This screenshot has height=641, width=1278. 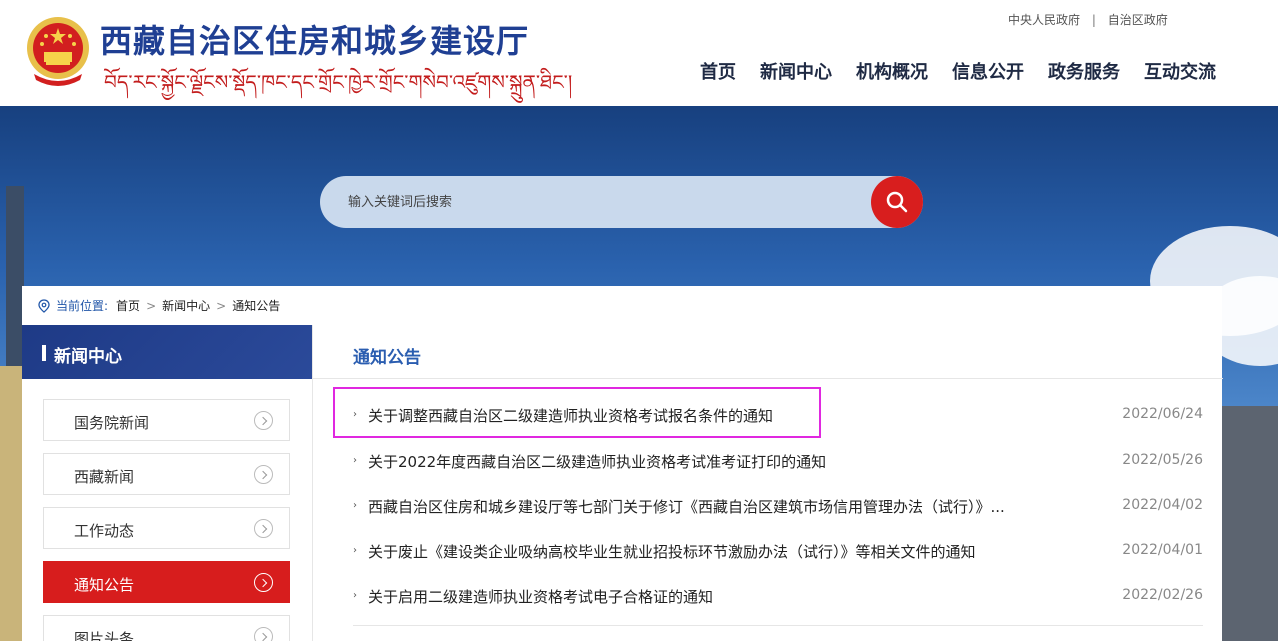 I want to click on news-title: 关于调整西藏自治区二级建造师执业资格考试报名条件的通知, so click(x=570, y=415).